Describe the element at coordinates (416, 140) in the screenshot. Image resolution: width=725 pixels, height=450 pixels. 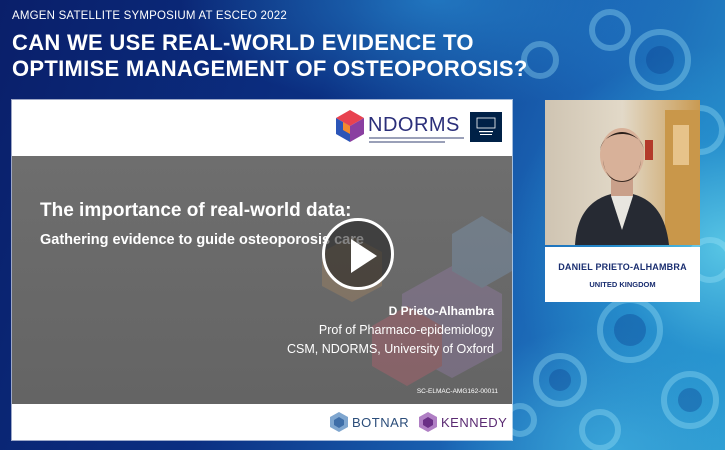
I see `ndorms-logo-subtext` at that location.